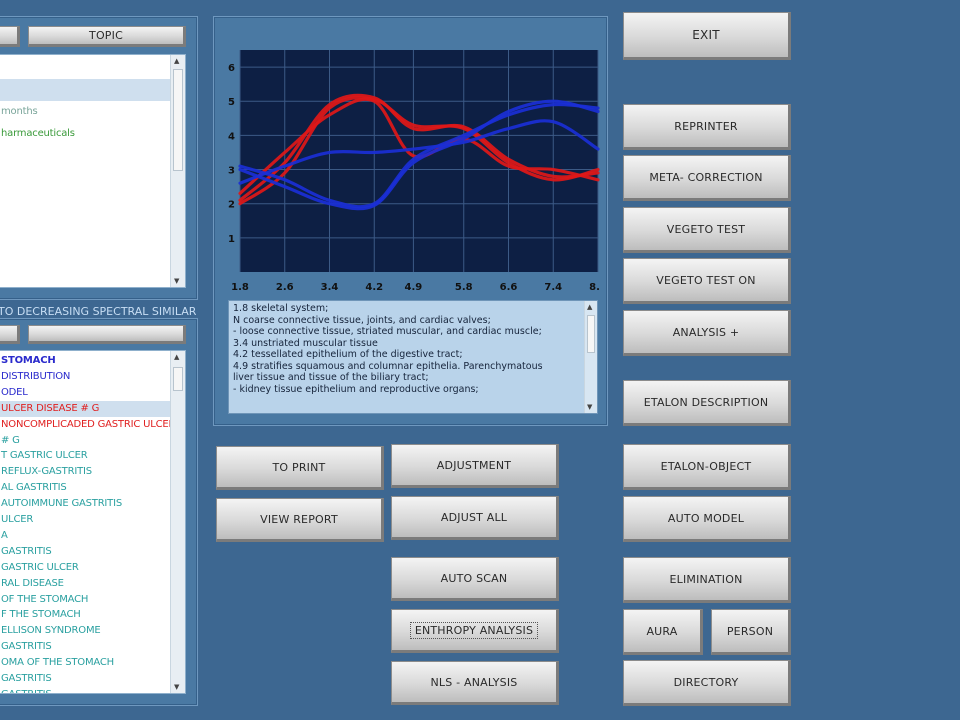  What do you see at coordinates (300, 468) in the screenshot?
I see `to-print-button: TO PRINT` at bounding box center [300, 468].